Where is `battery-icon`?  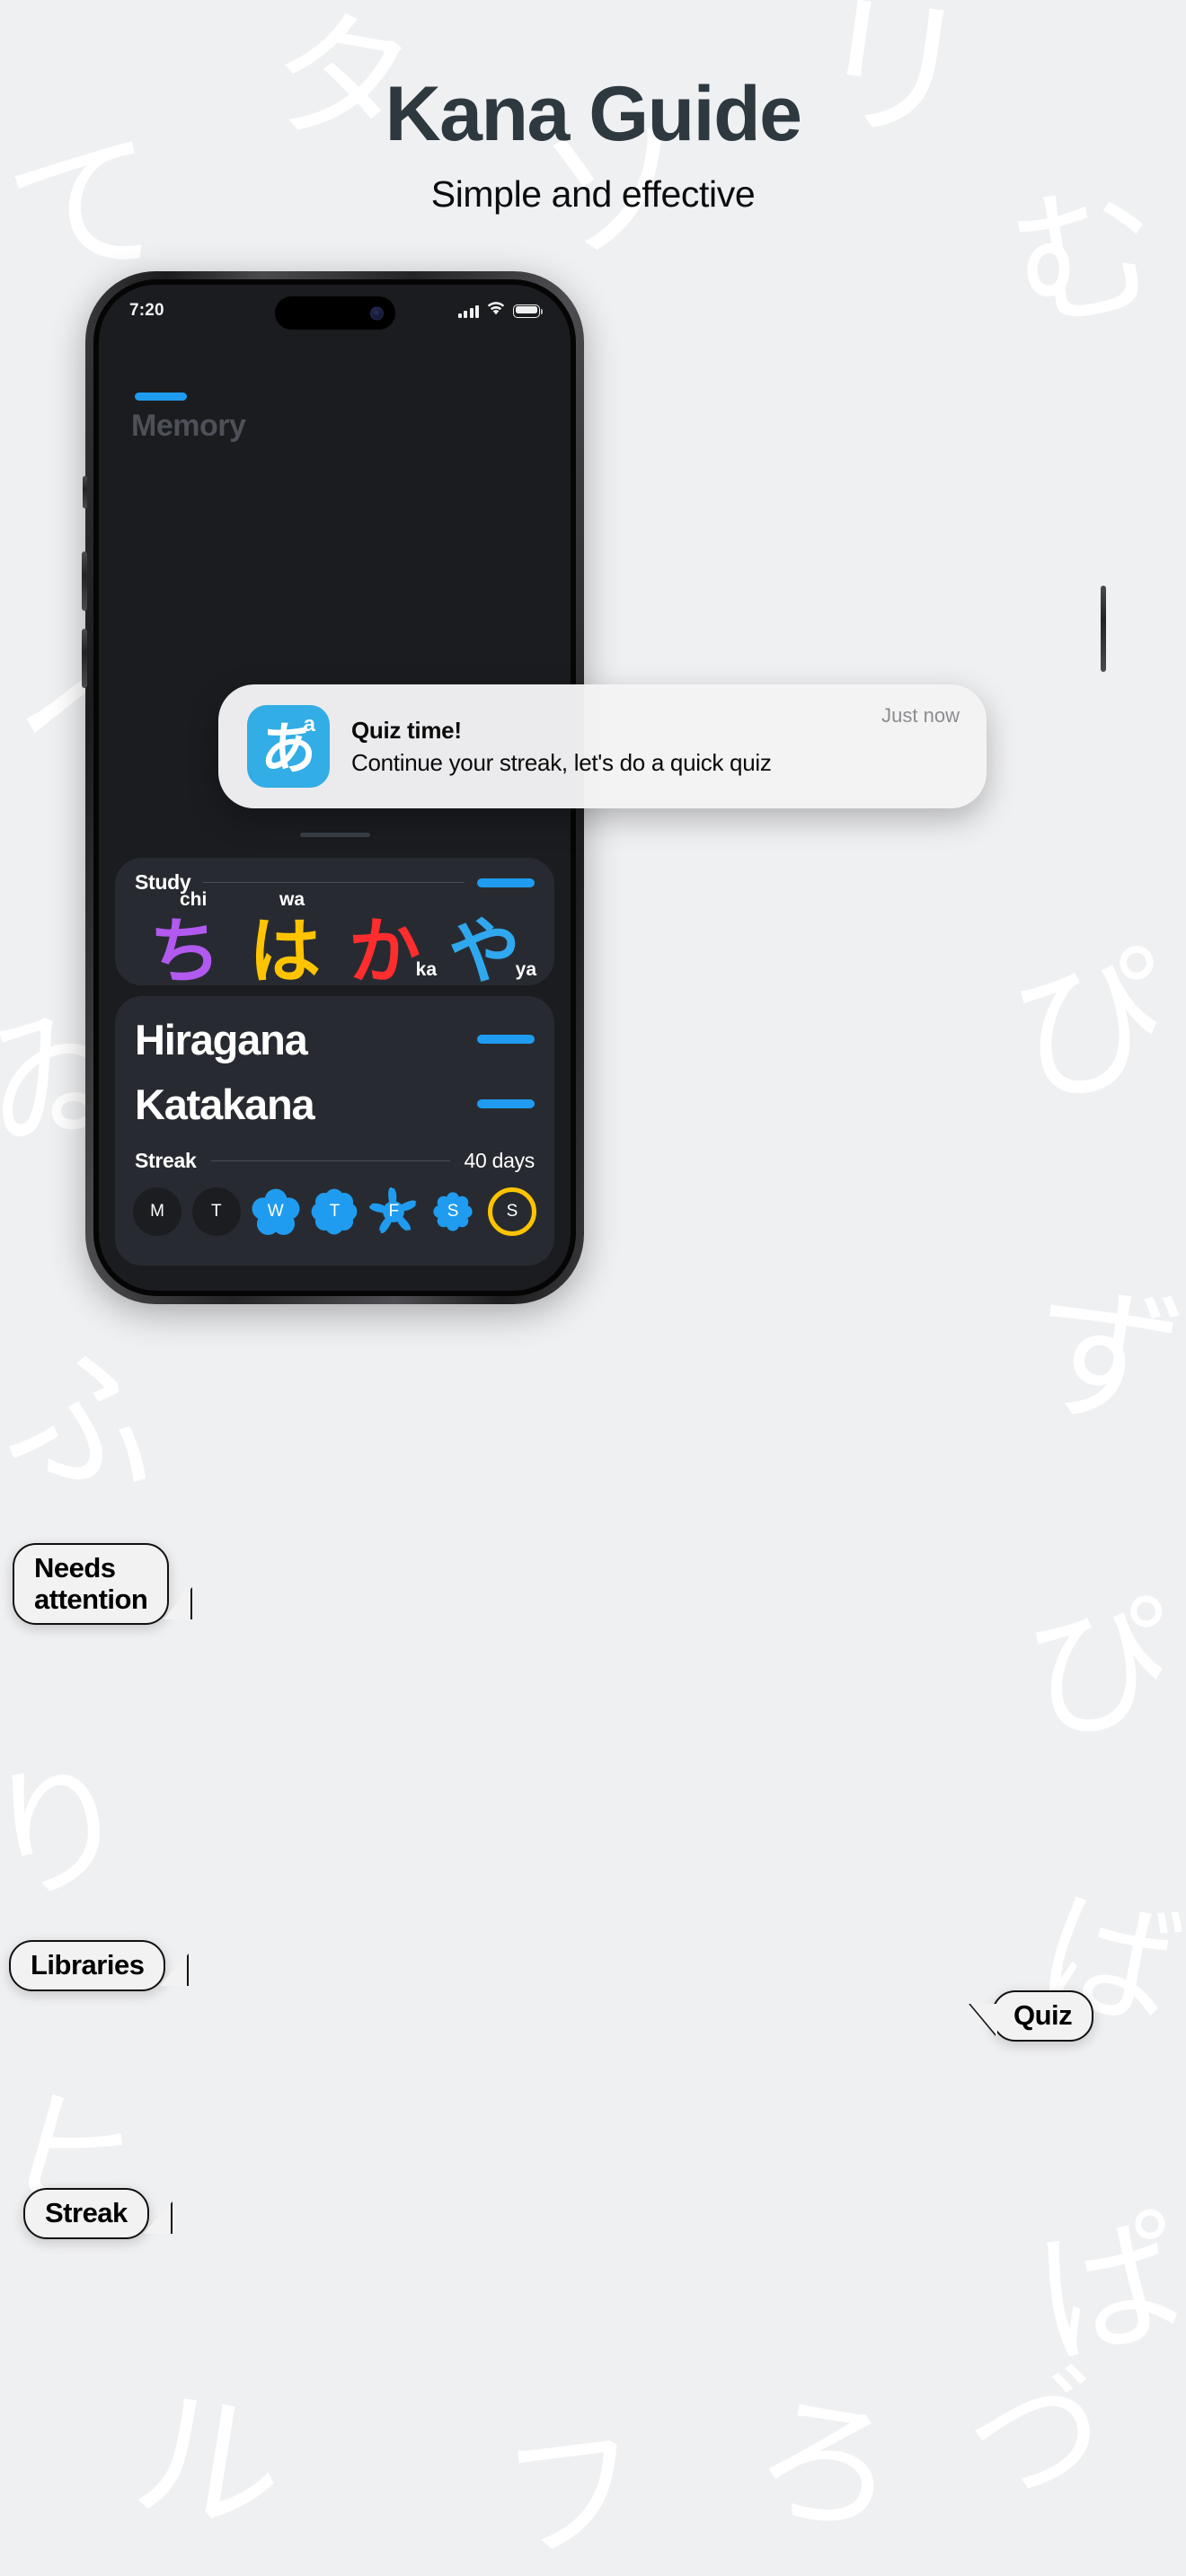
battery-icon is located at coordinates (528, 311).